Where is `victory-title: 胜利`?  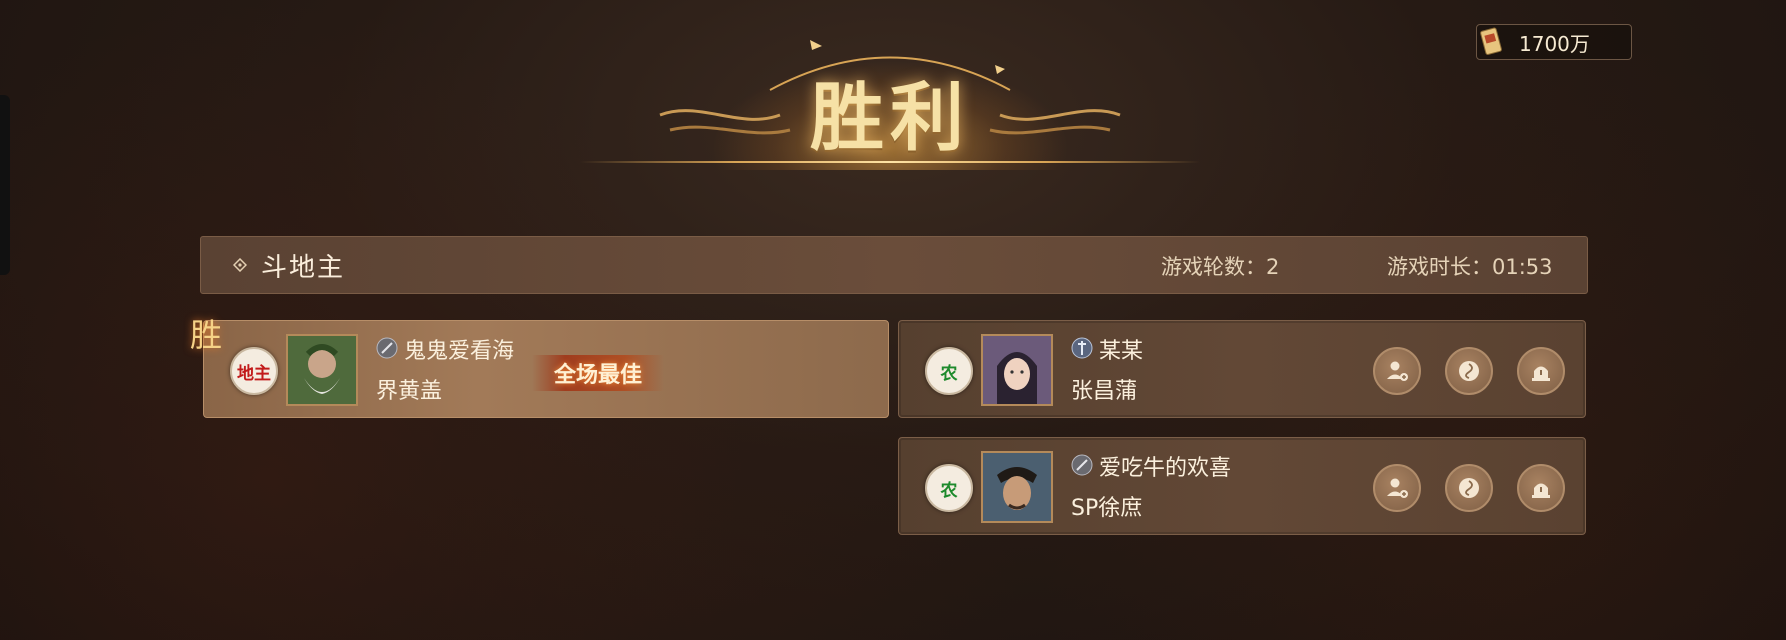
victory-title: 胜利 is located at coordinates (890, 118).